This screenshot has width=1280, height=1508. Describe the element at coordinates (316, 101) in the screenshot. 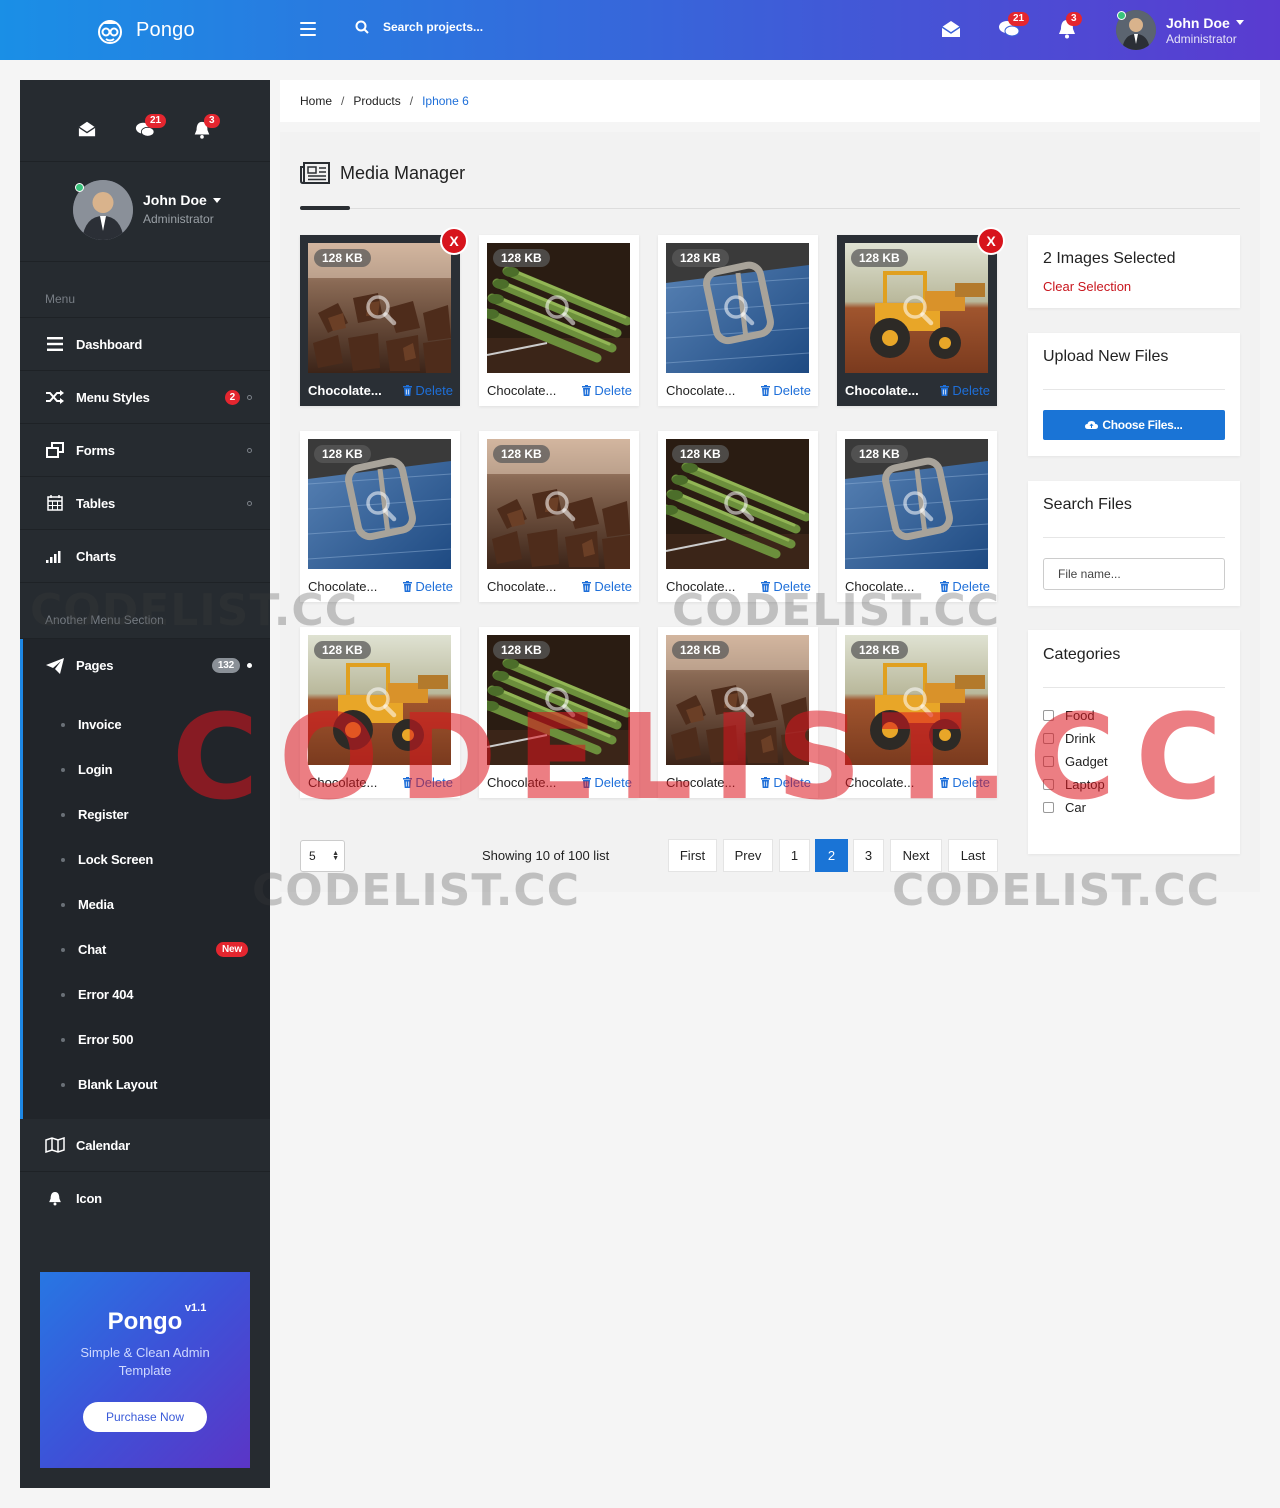

I see `breadcrumb-home: Home` at that location.